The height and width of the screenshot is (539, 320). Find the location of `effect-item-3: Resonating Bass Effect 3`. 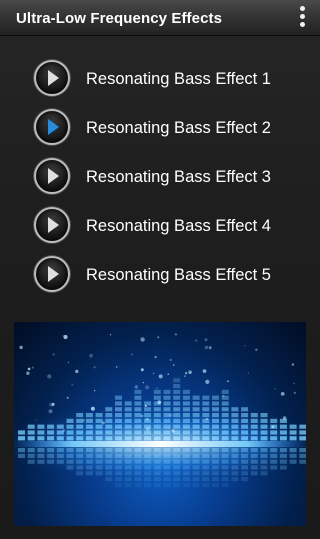

effect-item-3: Resonating Bass Effect 3 is located at coordinates (160, 177).